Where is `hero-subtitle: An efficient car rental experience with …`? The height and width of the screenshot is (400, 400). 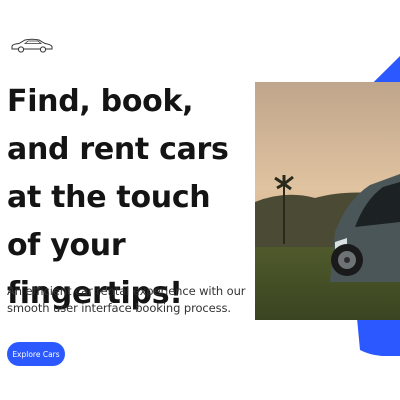 hero-subtitle: An efficient car rental experience with … is located at coordinates (126, 299).